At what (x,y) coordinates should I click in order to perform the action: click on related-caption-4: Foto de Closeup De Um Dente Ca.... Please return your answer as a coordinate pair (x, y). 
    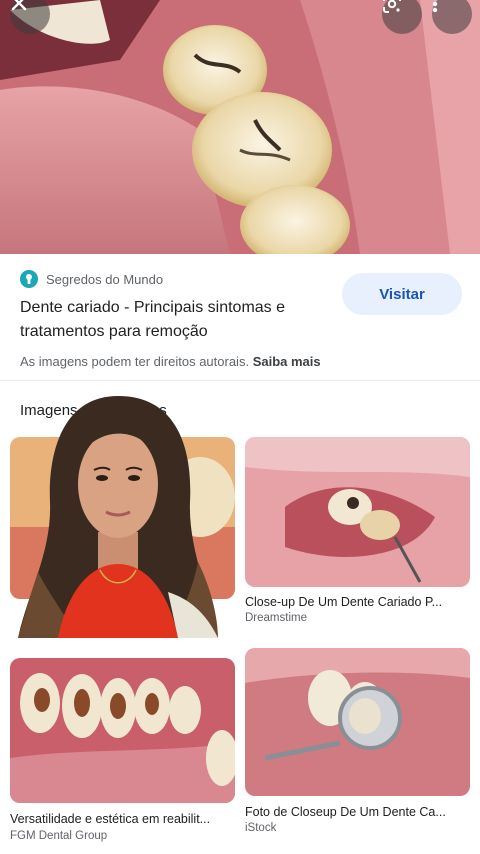
    Looking at the image, I should click on (357, 812).